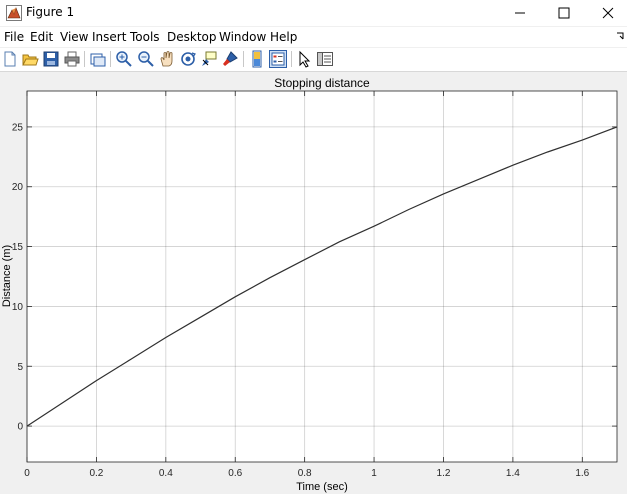 Image resolution: width=627 pixels, height=494 pixels. What do you see at coordinates (18, 127) in the screenshot?
I see `y-tick-label: 25` at bounding box center [18, 127].